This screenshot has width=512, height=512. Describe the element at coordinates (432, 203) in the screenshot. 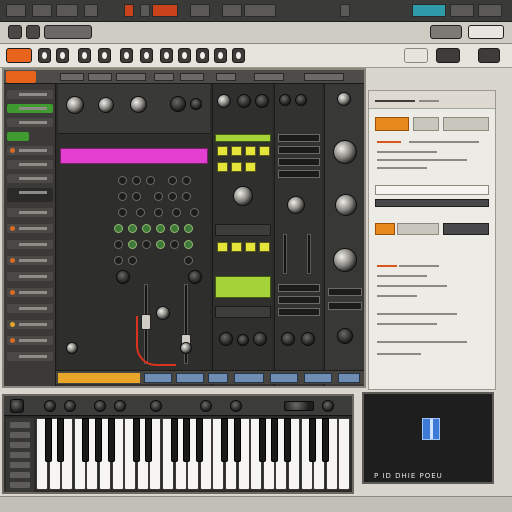

I see `inspector-bar` at that location.